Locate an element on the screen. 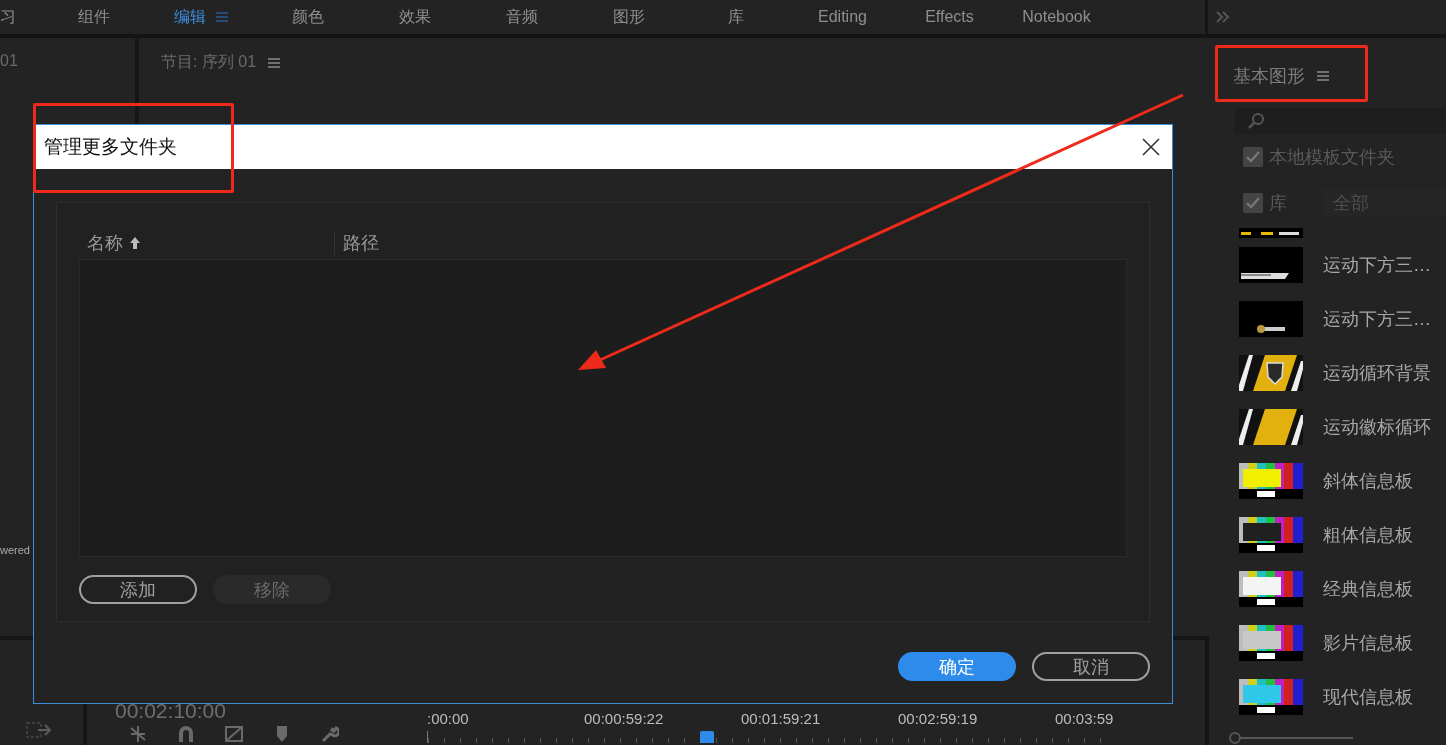 This screenshot has height=745, width=1446. wrench-icon is located at coordinates (330, 734).